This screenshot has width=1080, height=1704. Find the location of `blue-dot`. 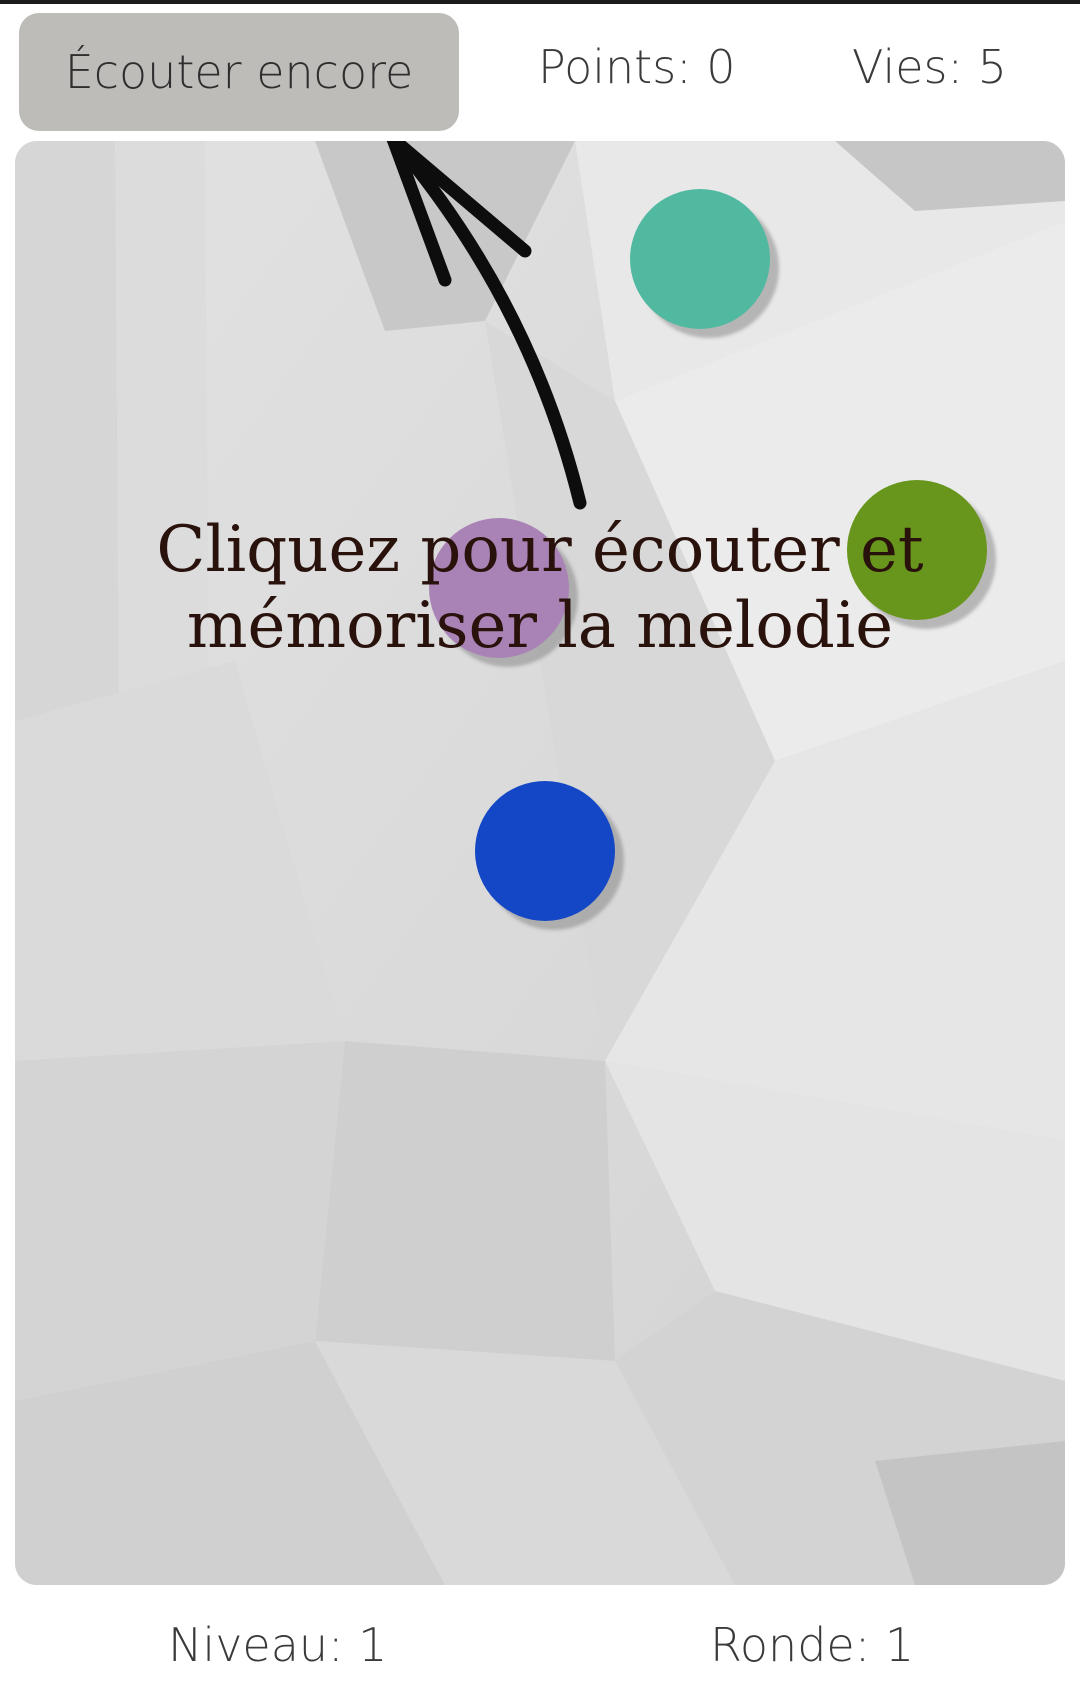

blue-dot is located at coordinates (545, 851).